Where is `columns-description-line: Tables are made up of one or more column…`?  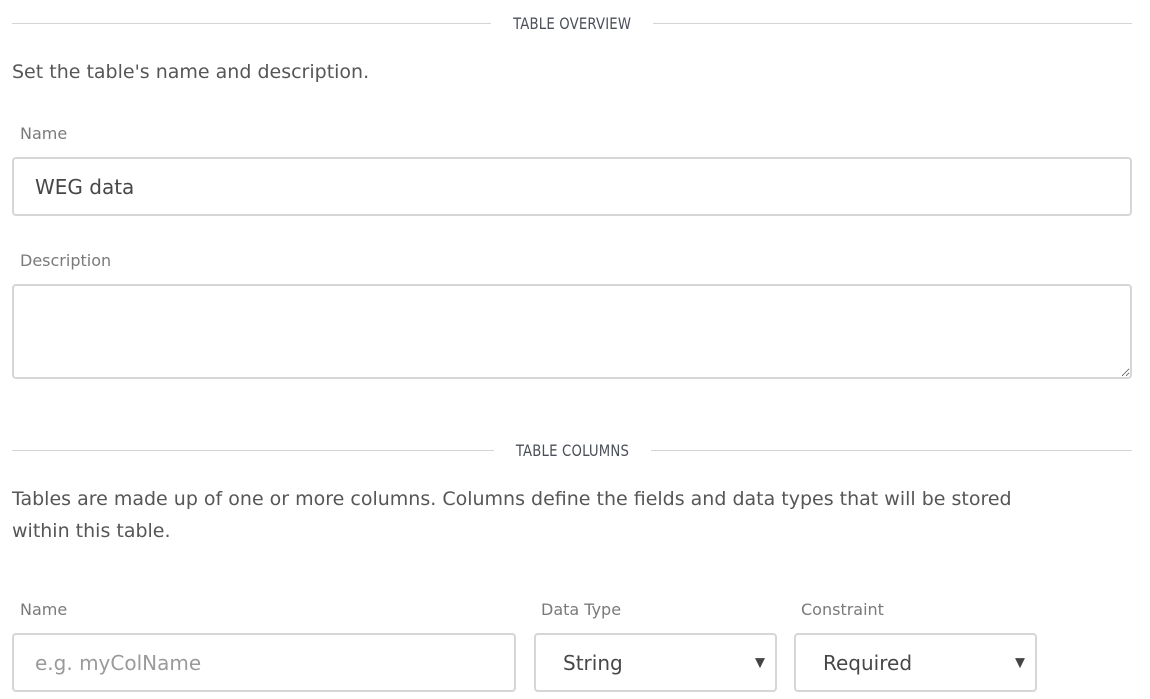
columns-description-line: Tables are made up of one or more column… is located at coordinates (512, 499).